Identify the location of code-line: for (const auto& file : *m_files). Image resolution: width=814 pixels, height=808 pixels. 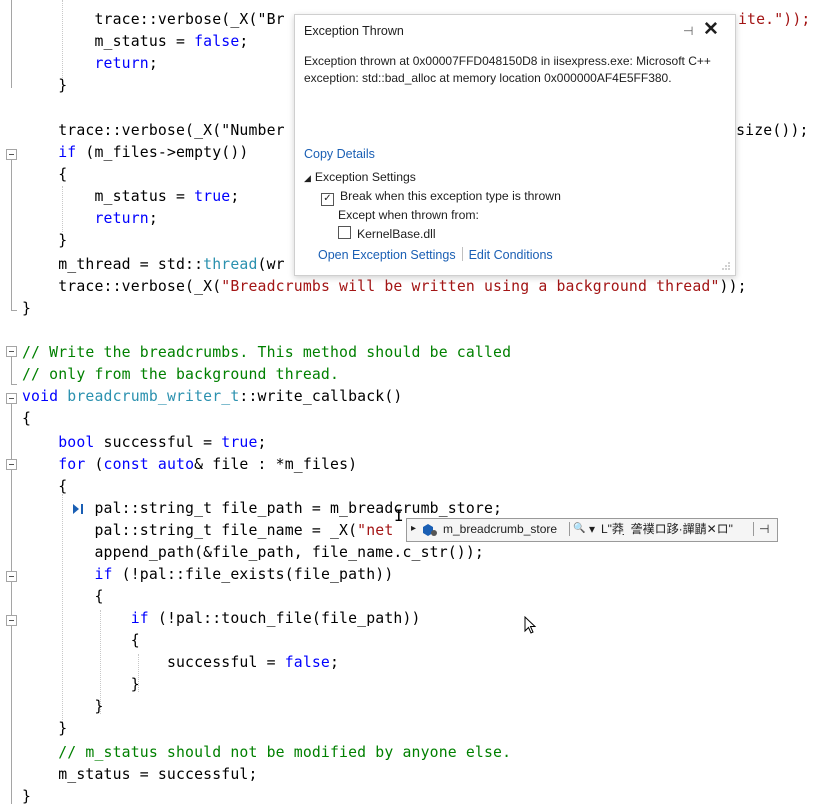
(208, 464).